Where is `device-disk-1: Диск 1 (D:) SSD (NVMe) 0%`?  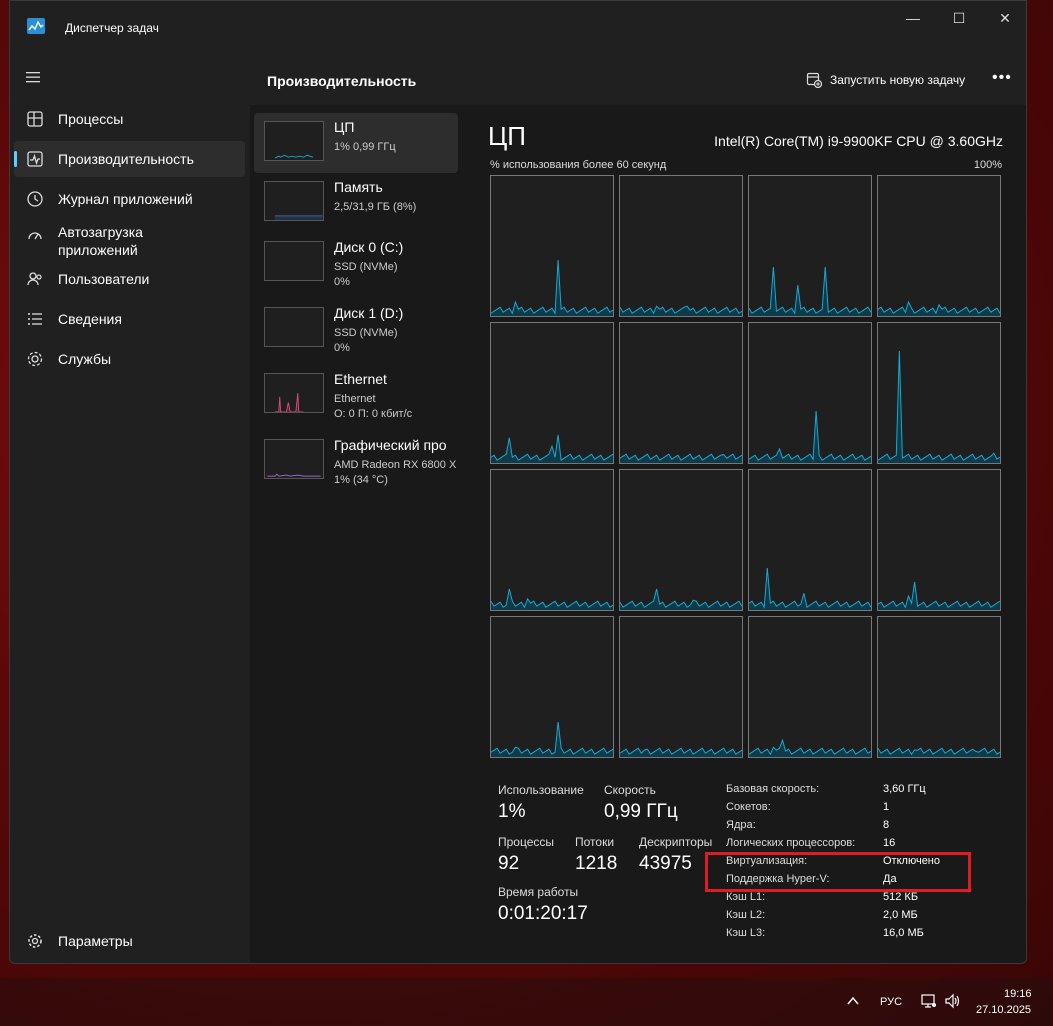
device-disk-1: Диск 1 (D:) SSD (NVMe) 0% is located at coordinates (356, 329).